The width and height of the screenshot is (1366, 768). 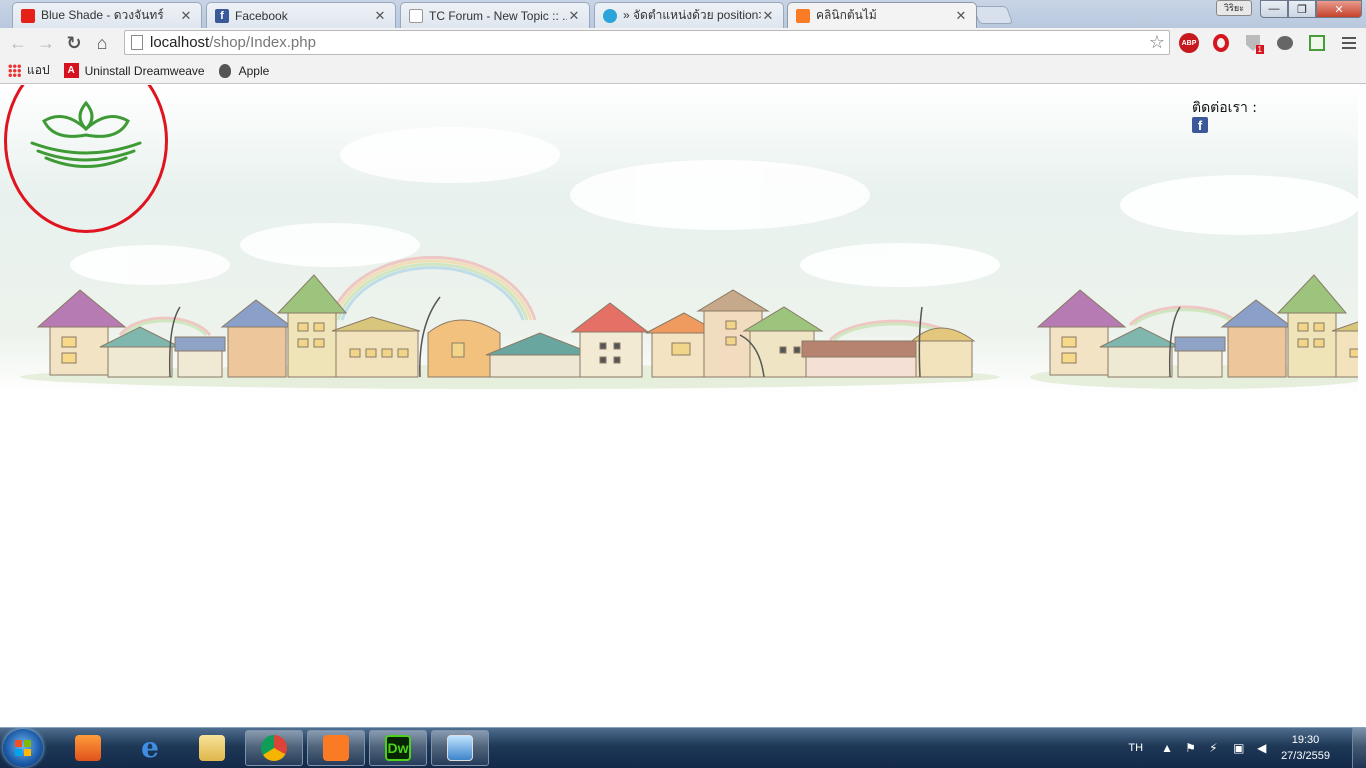 What do you see at coordinates (14, 70) in the screenshot?
I see `apps-grid-icon` at bounding box center [14, 70].